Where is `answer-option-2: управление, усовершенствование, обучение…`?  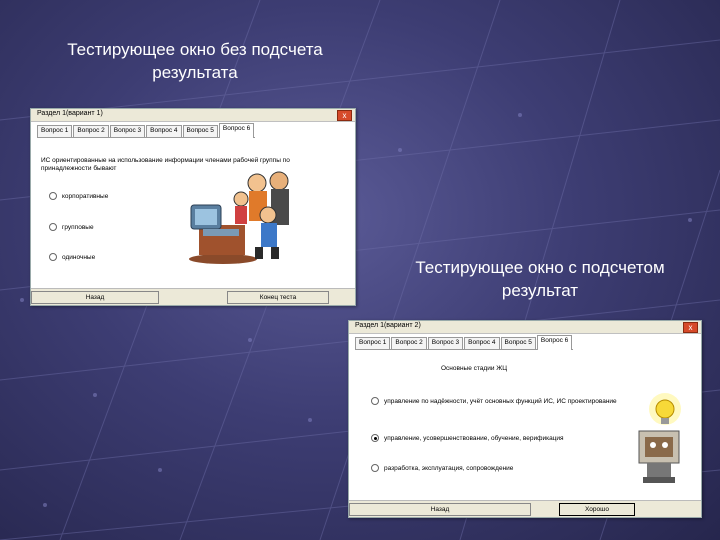 answer-option-2: управление, усовершенствование, обучение… is located at coordinates (467, 438).